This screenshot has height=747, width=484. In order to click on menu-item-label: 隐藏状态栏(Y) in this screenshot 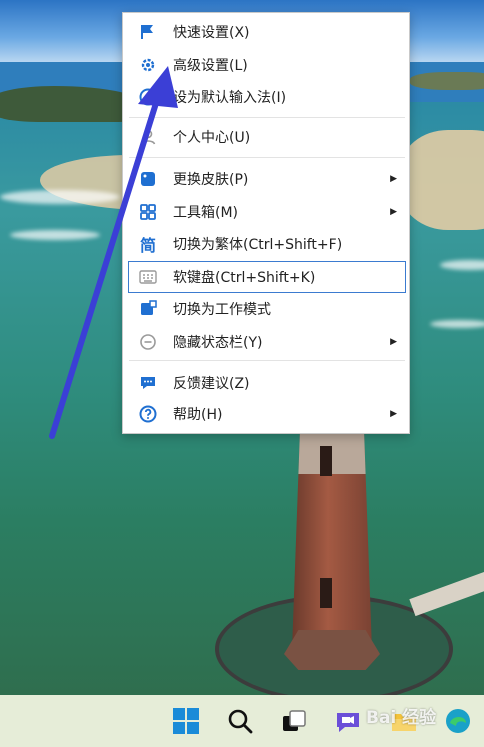, I will do `click(218, 343)`.